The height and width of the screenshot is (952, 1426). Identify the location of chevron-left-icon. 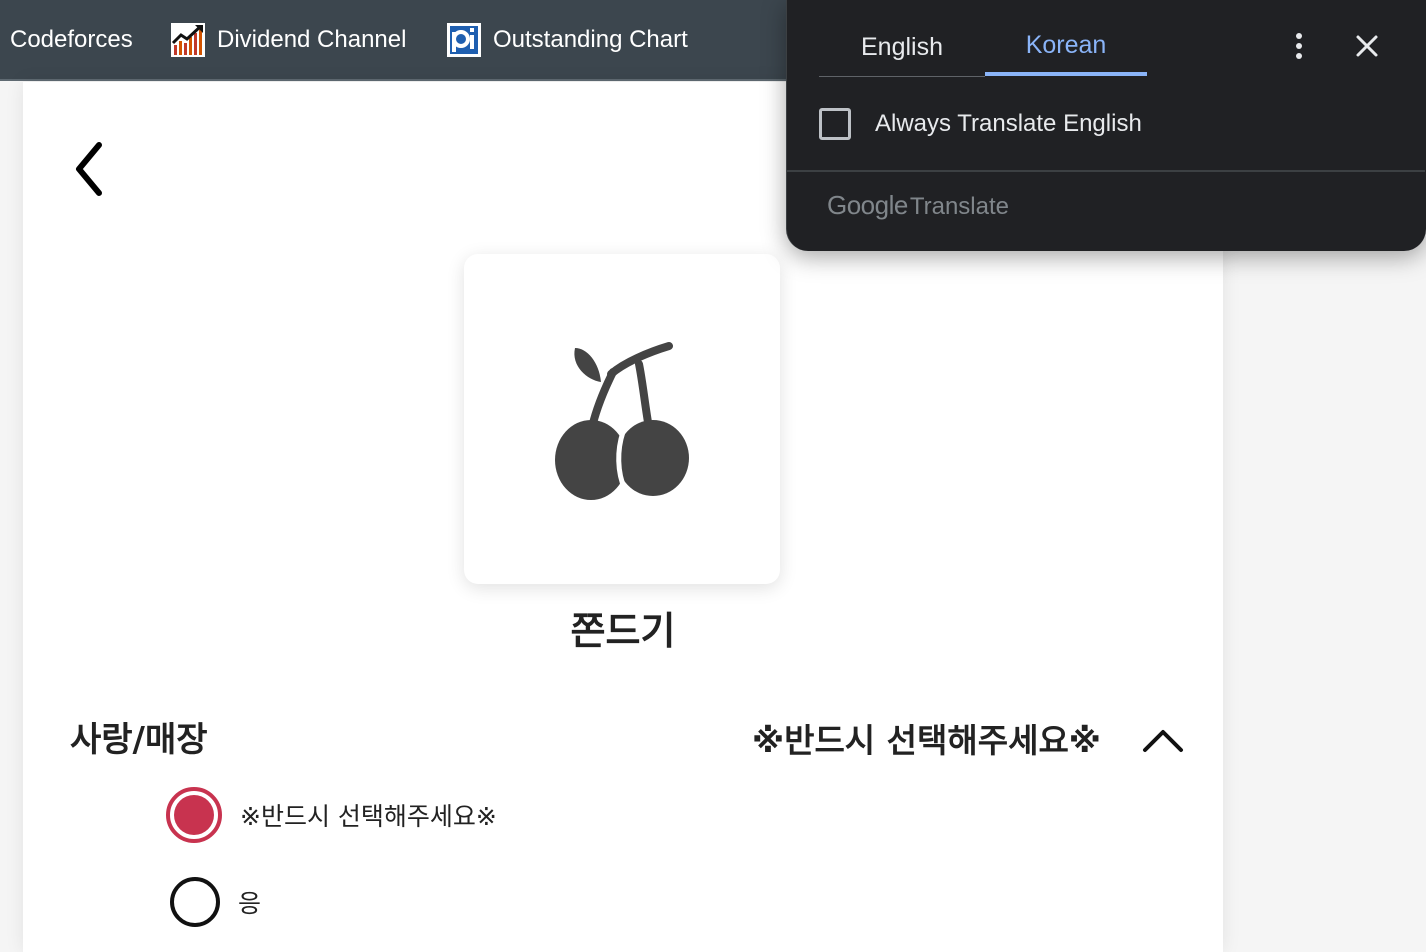
(89, 169).